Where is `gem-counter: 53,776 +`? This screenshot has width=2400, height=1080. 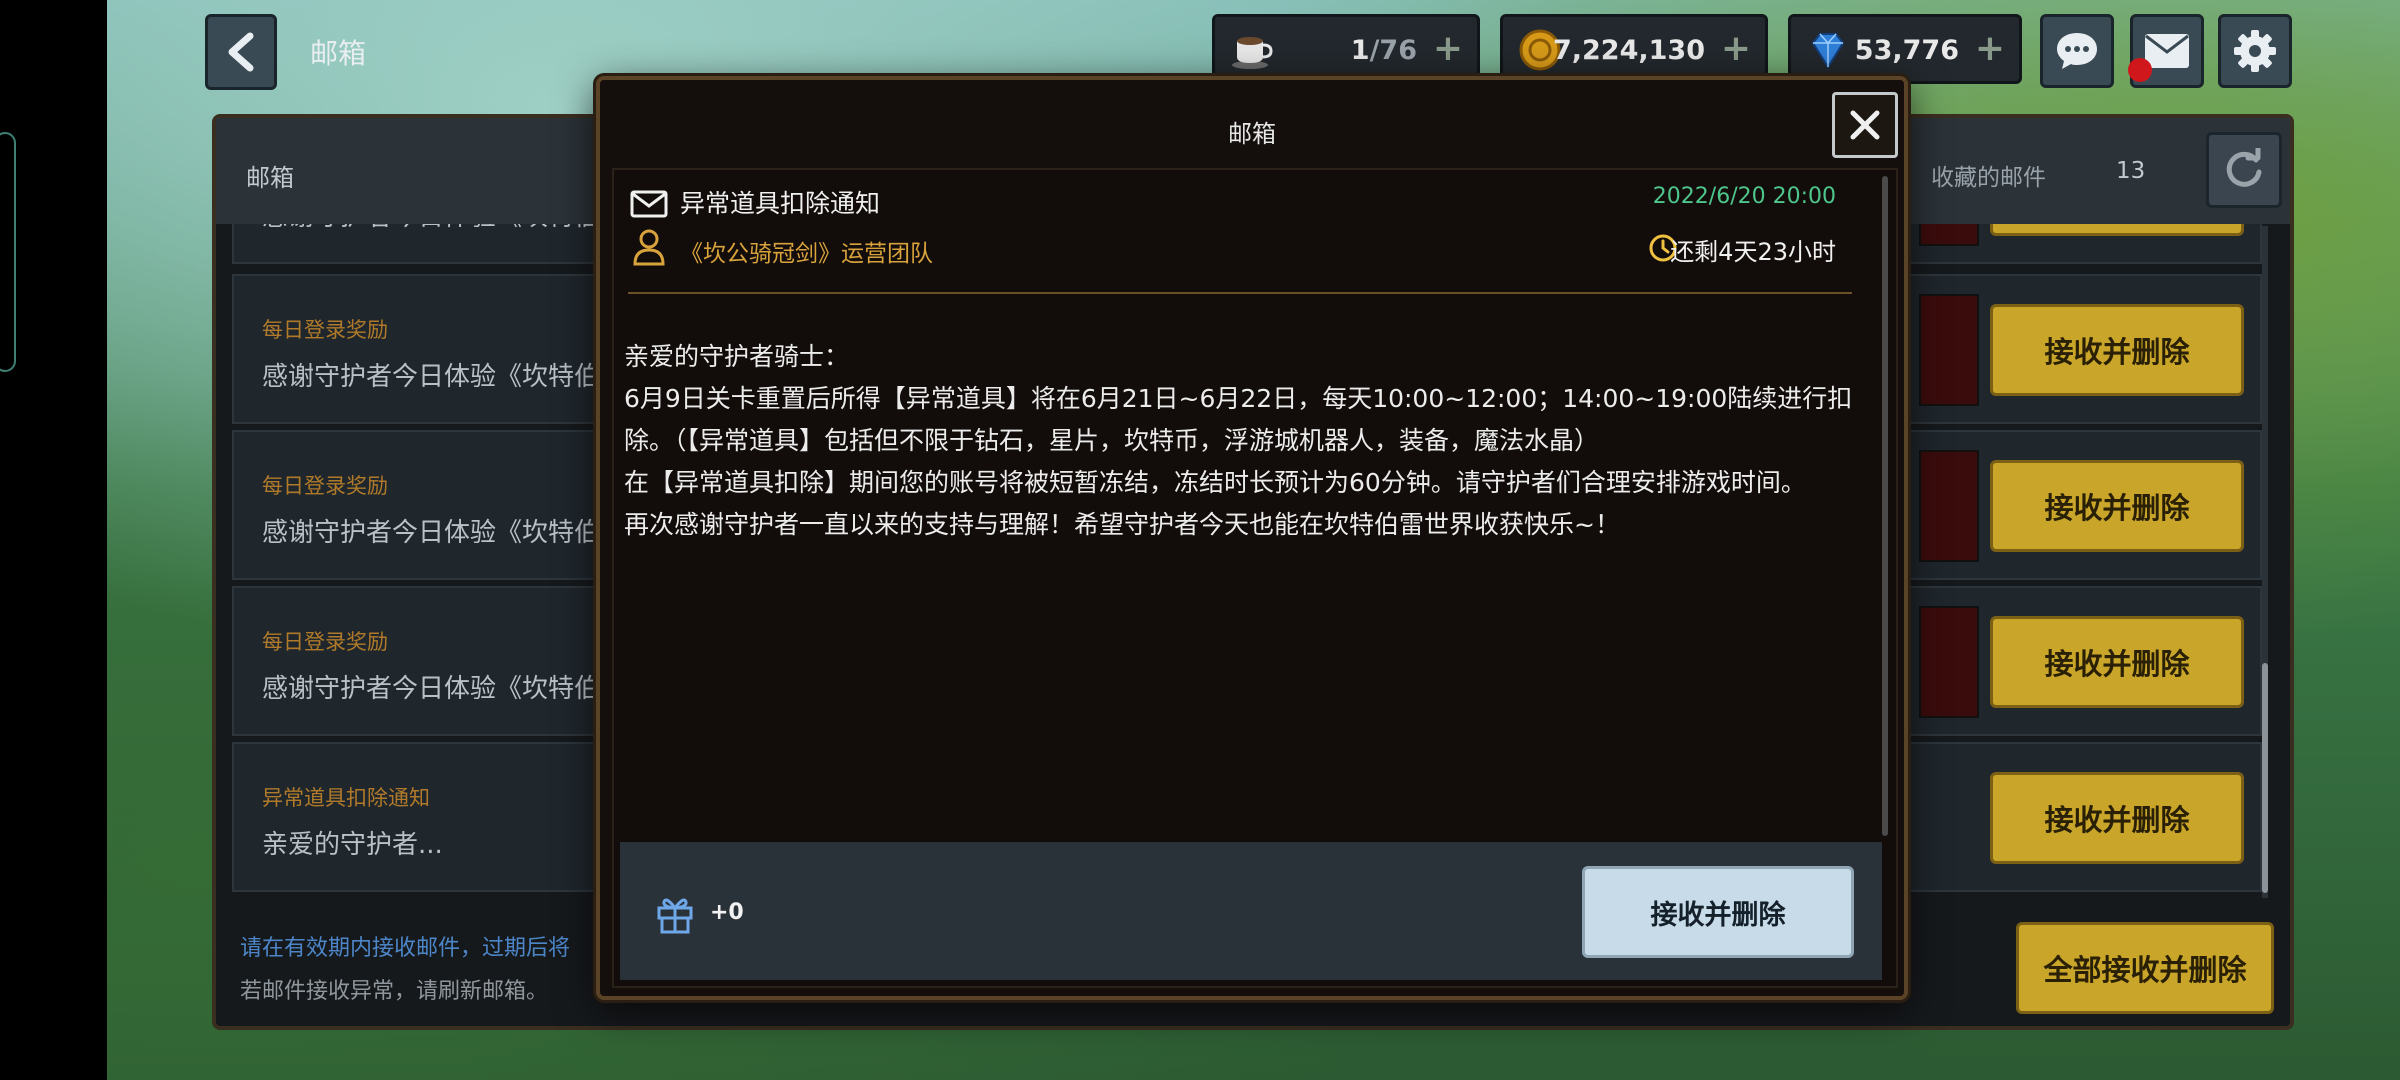
gem-counter: 53,776 + is located at coordinates (1905, 49).